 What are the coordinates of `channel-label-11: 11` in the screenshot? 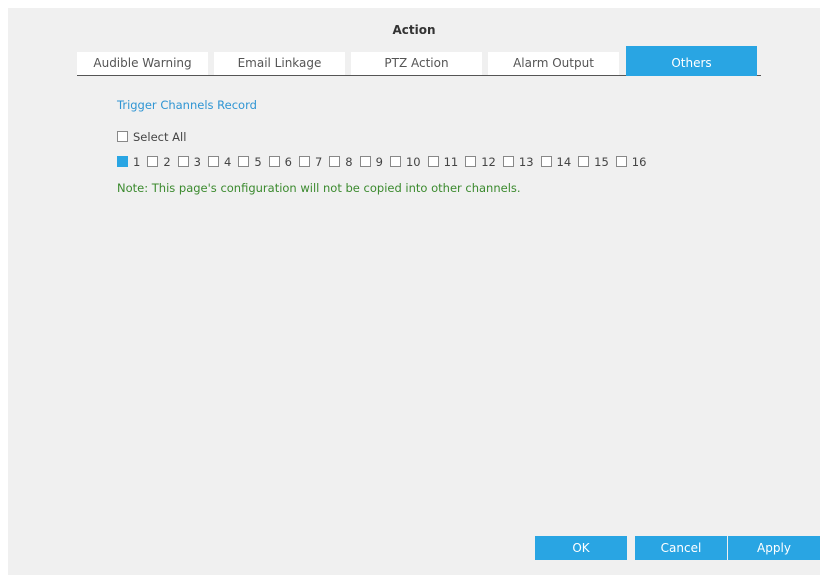 It's located at (451, 162).